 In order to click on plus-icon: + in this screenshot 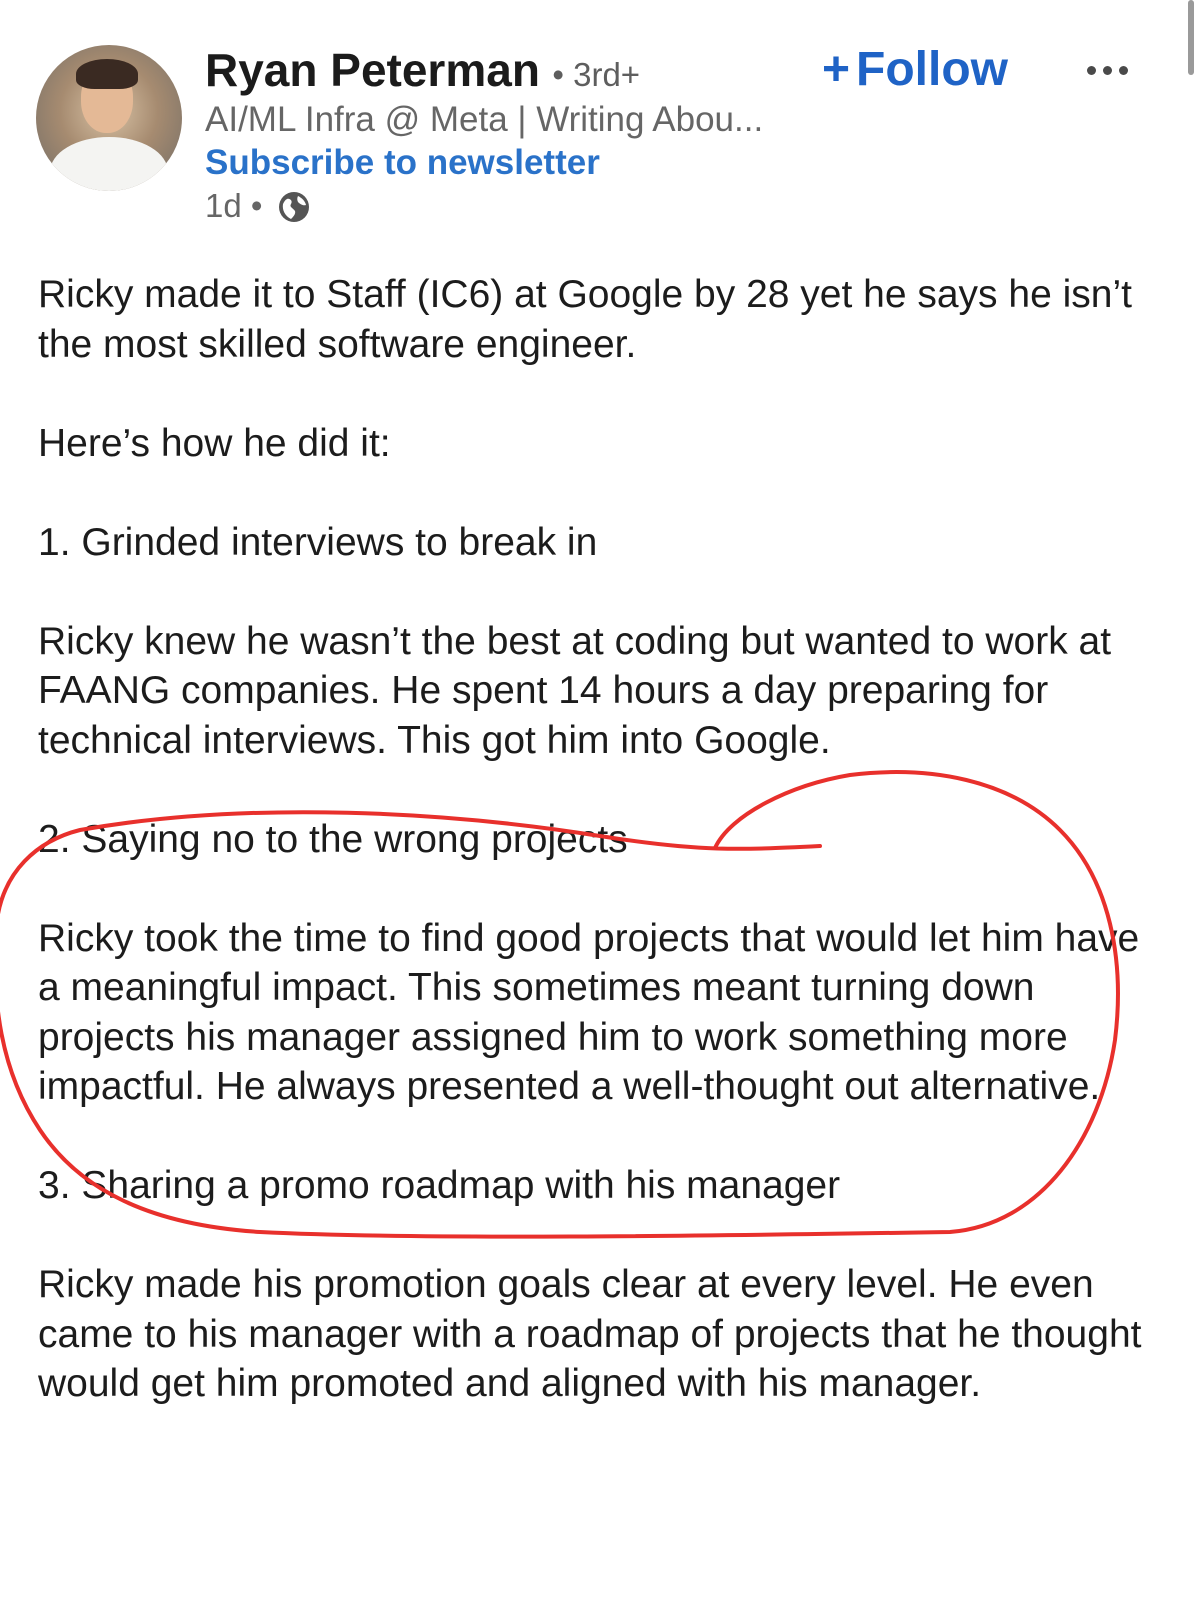, I will do `click(836, 69)`.